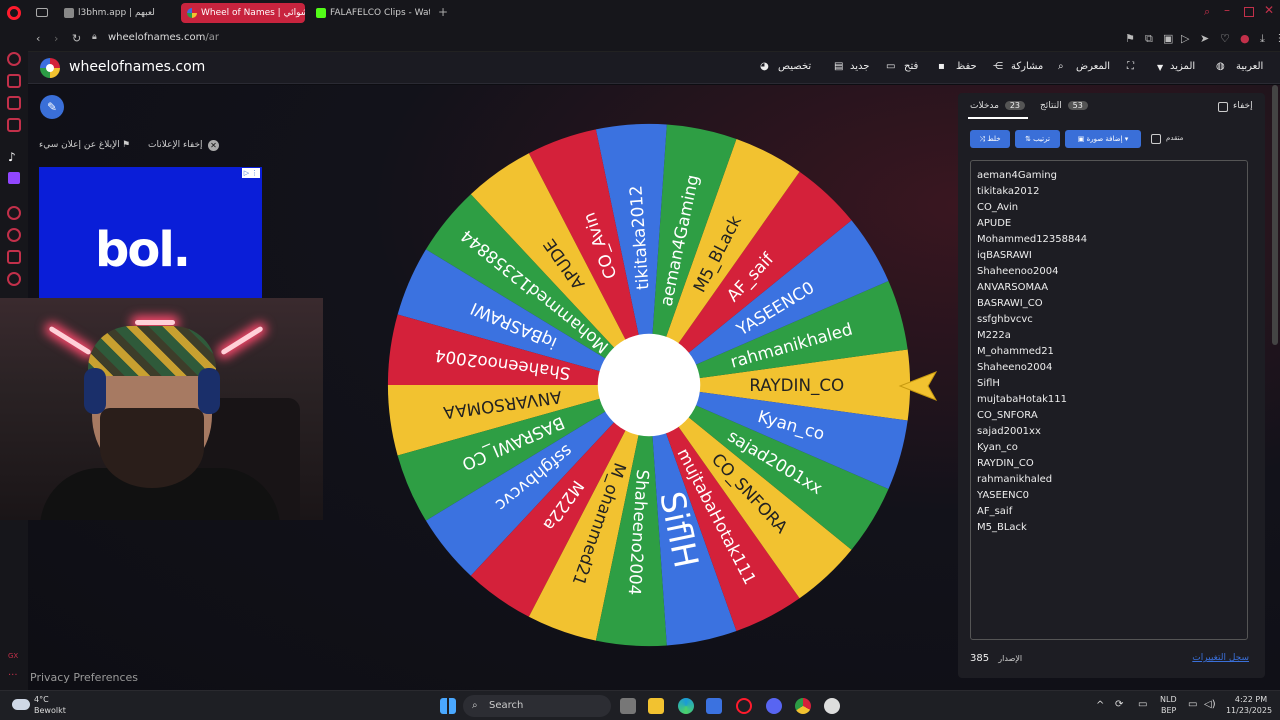 The width and height of the screenshot is (1280, 720). What do you see at coordinates (1109, 176) in the screenshot?
I see `entry-line: aeman4Gaming` at bounding box center [1109, 176].